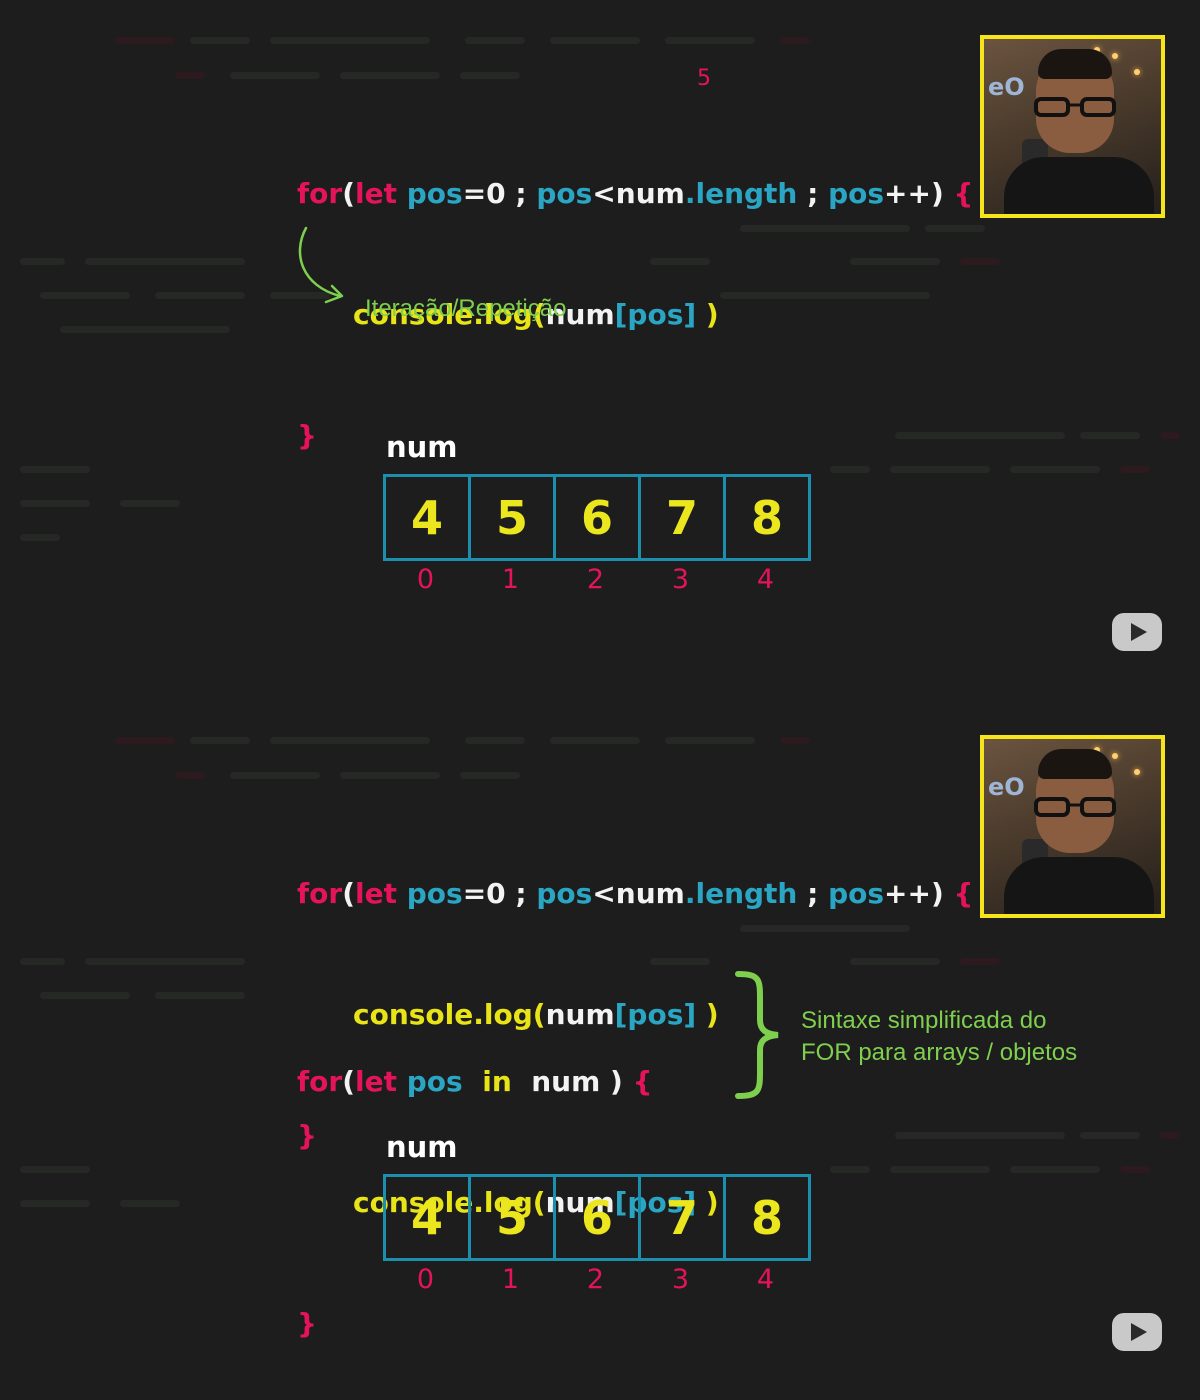 This screenshot has width=1200, height=1400. I want to click on code-line-1: for(let pos in num ) {, so click(475, 1081).